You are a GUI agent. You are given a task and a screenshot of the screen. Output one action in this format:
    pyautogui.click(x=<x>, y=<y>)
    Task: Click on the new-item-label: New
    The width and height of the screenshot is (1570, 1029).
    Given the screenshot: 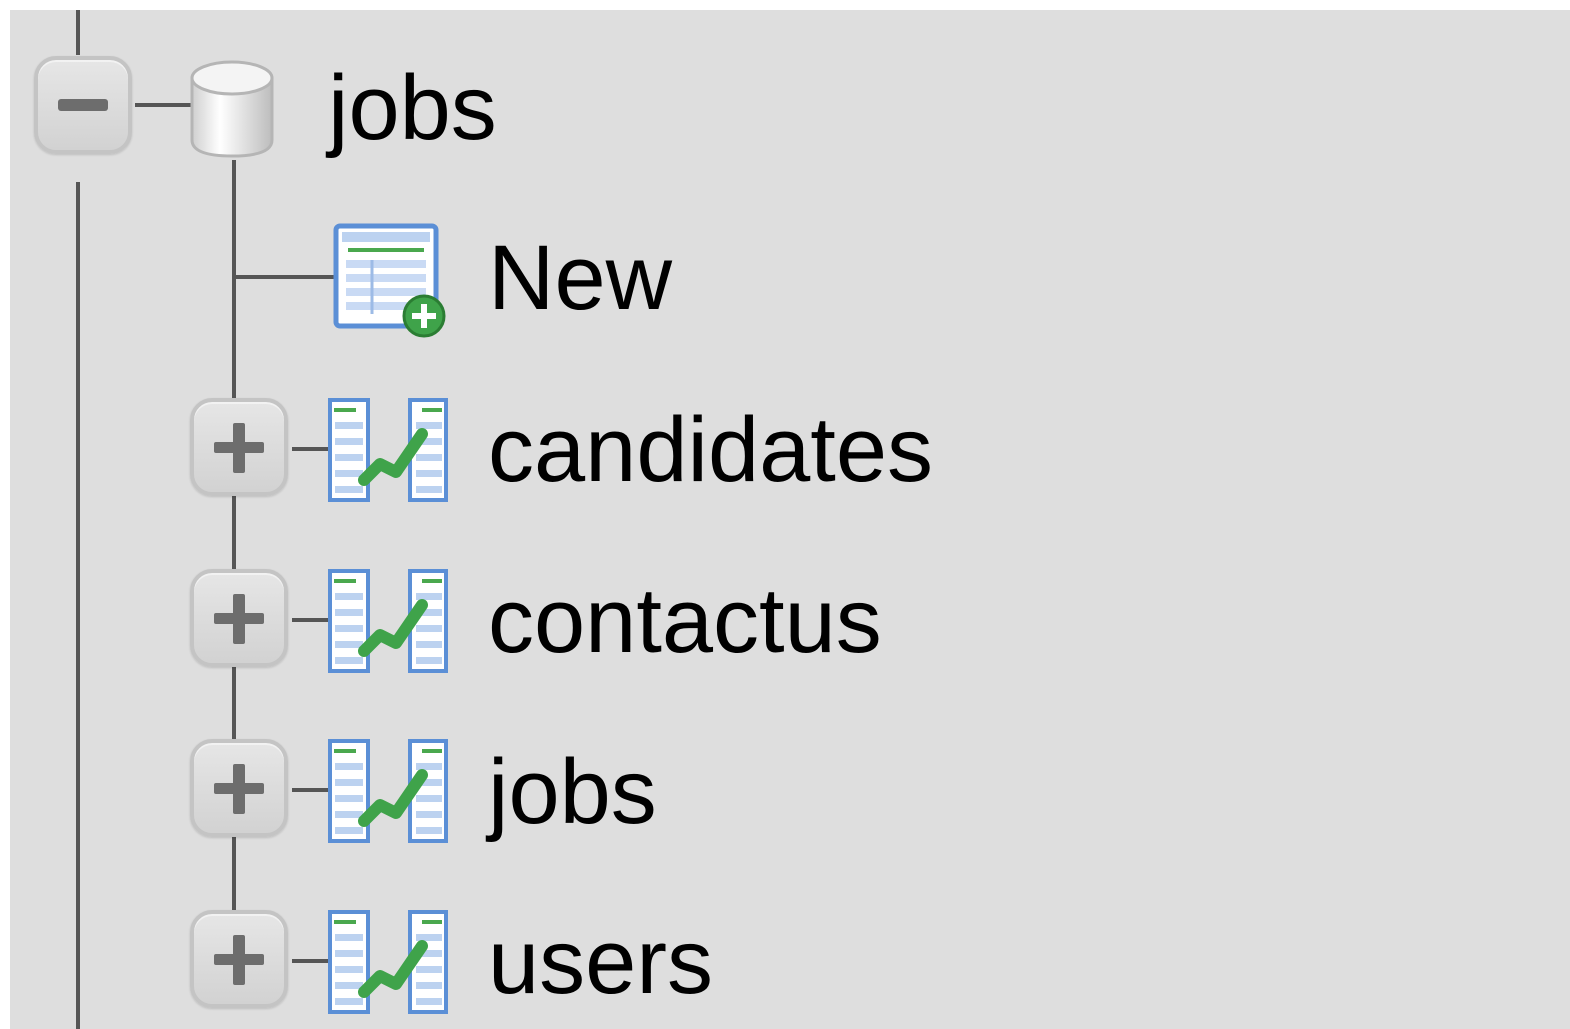 What is the action you would take?
    pyautogui.click(x=580, y=278)
    